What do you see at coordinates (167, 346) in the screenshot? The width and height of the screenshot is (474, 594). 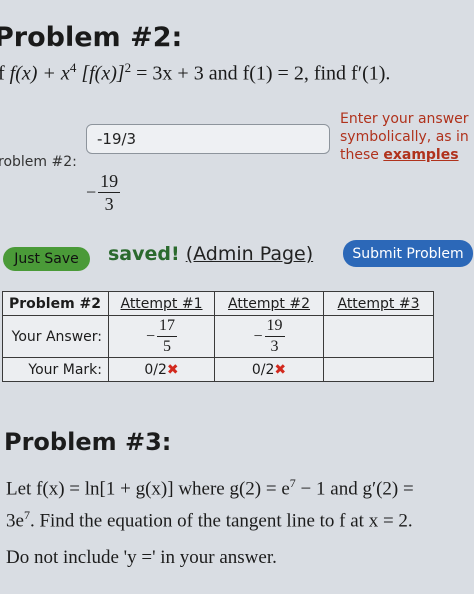 I see `attempt-1-denominator: 5` at bounding box center [167, 346].